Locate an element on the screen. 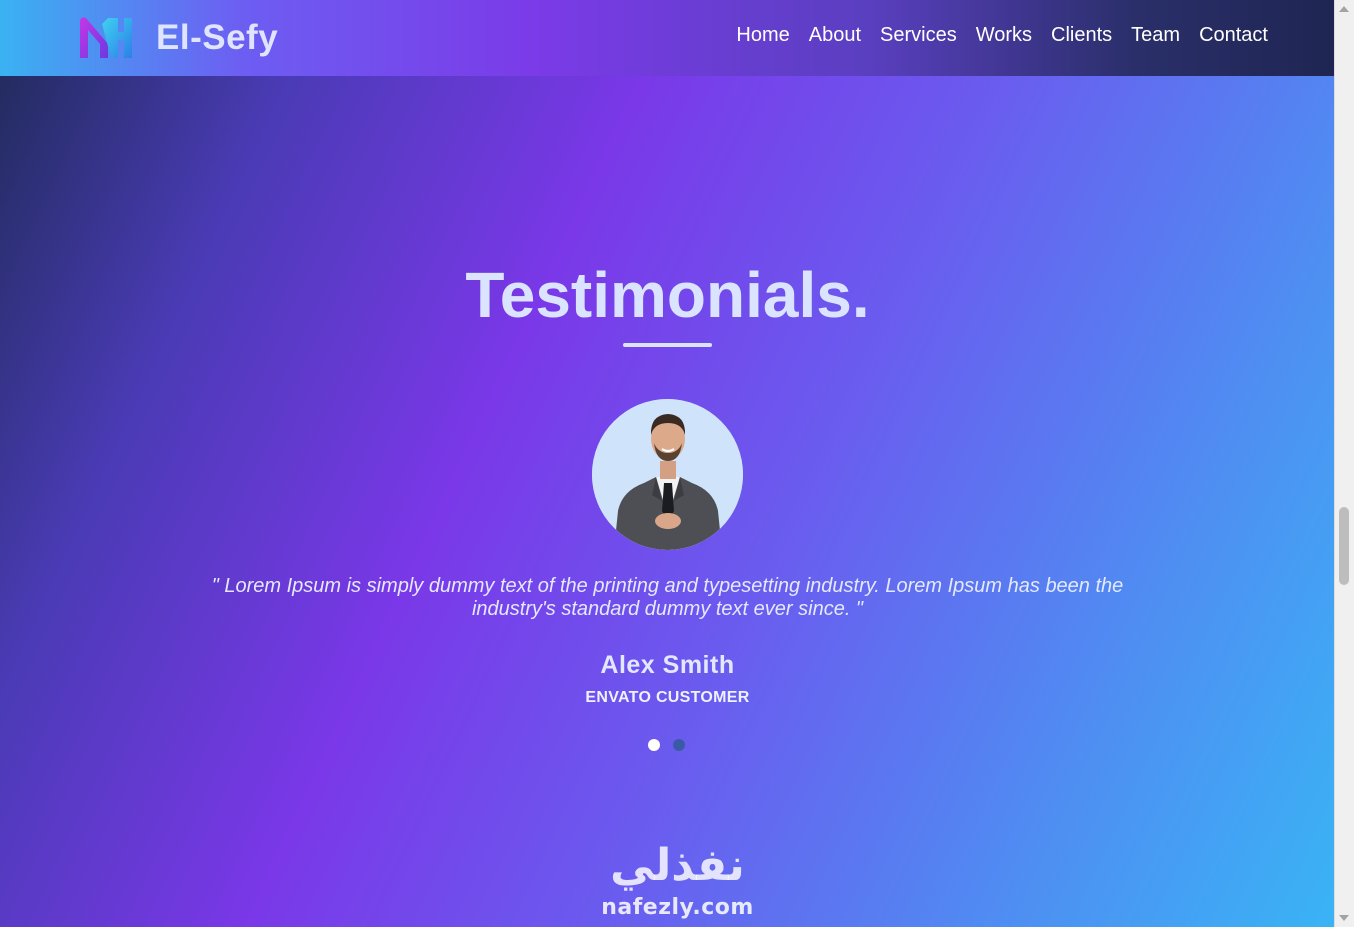 The height and width of the screenshot is (927, 1354). watermark-latin-text: nafezly.com is located at coordinates (677, 907).